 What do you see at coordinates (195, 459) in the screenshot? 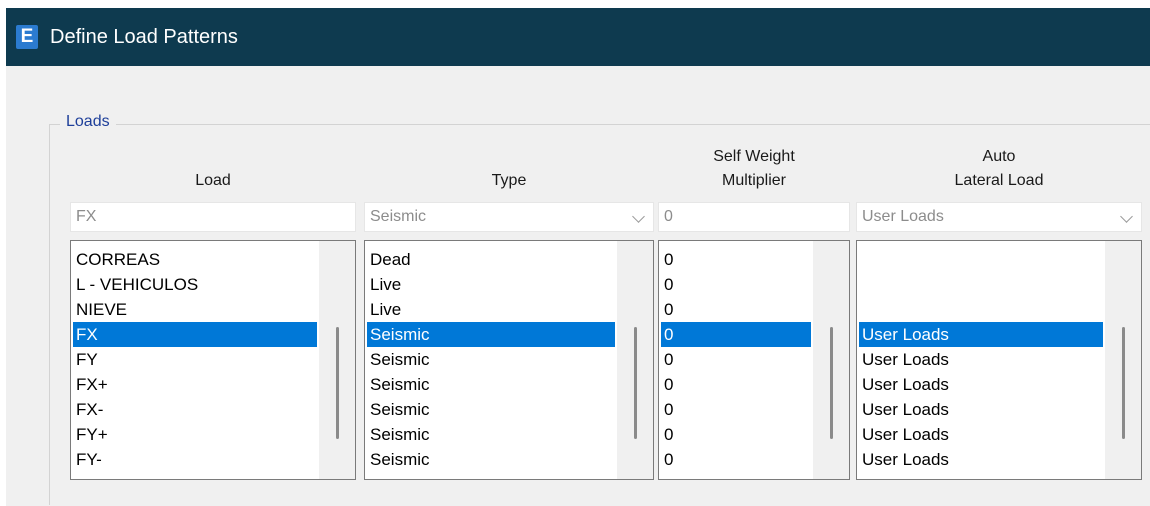
I see `list-item: FY-` at bounding box center [195, 459].